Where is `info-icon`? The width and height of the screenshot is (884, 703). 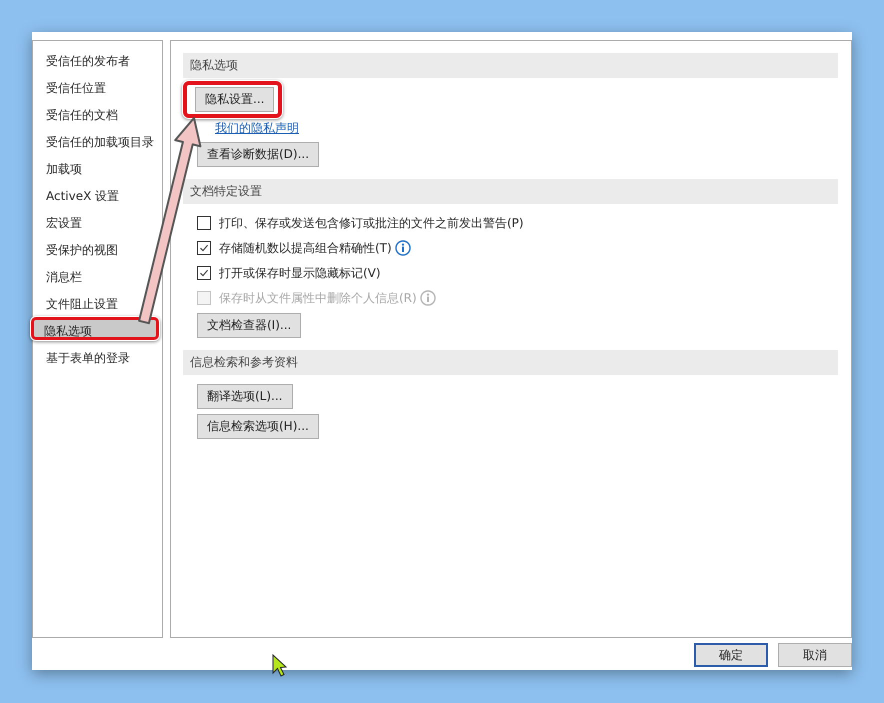 info-icon is located at coordinates (402, 248).